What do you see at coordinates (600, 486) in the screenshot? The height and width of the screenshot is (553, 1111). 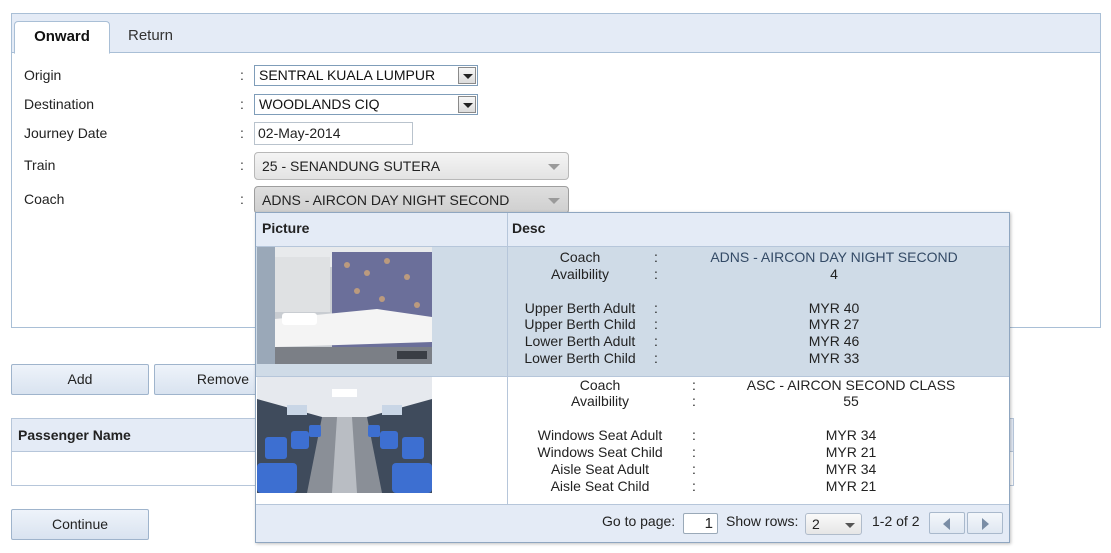 I see `aisle-seat-child-key: Aisle Seat Child` at bounding box center [600, 486].